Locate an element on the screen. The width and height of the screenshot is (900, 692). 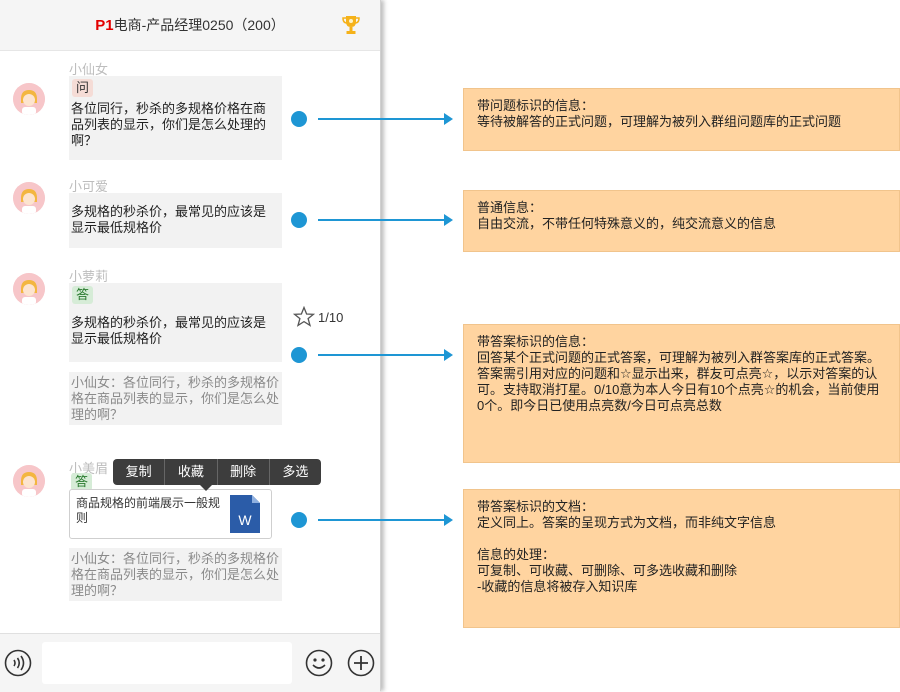
menu-item-favorite: 收藏 is located at coordinates (191, 472).